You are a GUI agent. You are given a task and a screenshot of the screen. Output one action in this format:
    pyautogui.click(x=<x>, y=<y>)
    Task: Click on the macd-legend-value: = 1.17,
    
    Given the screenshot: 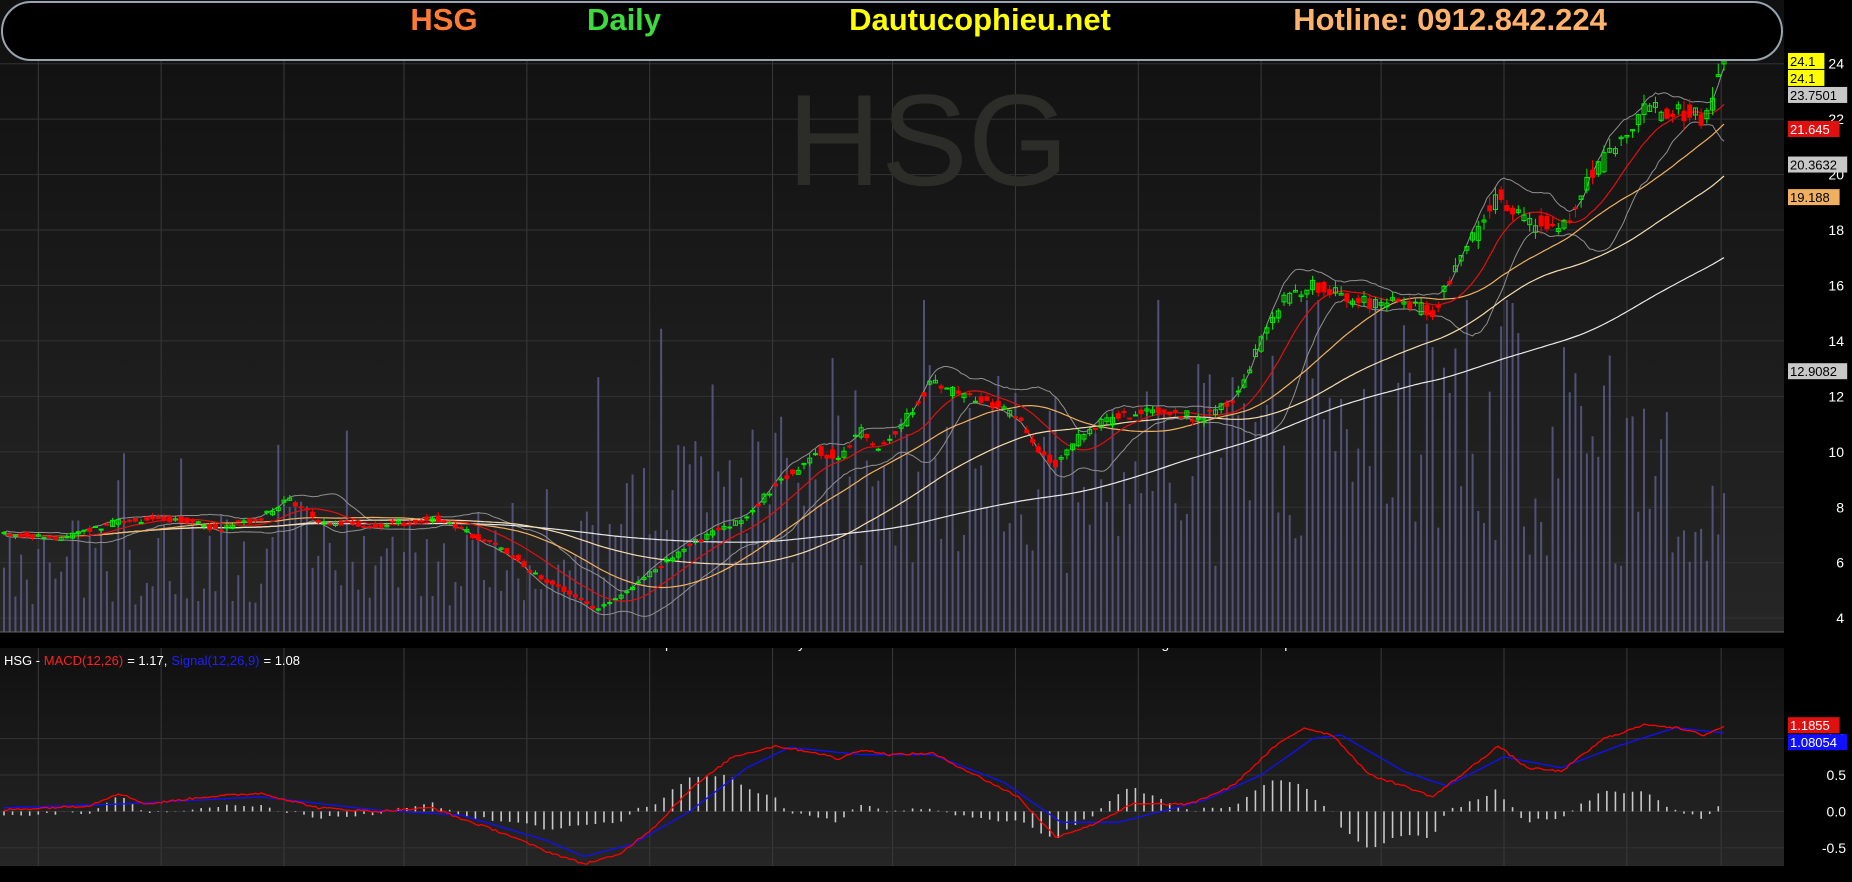 What is the action you would take?
    pyautogui.click(x=147, y=660)
    